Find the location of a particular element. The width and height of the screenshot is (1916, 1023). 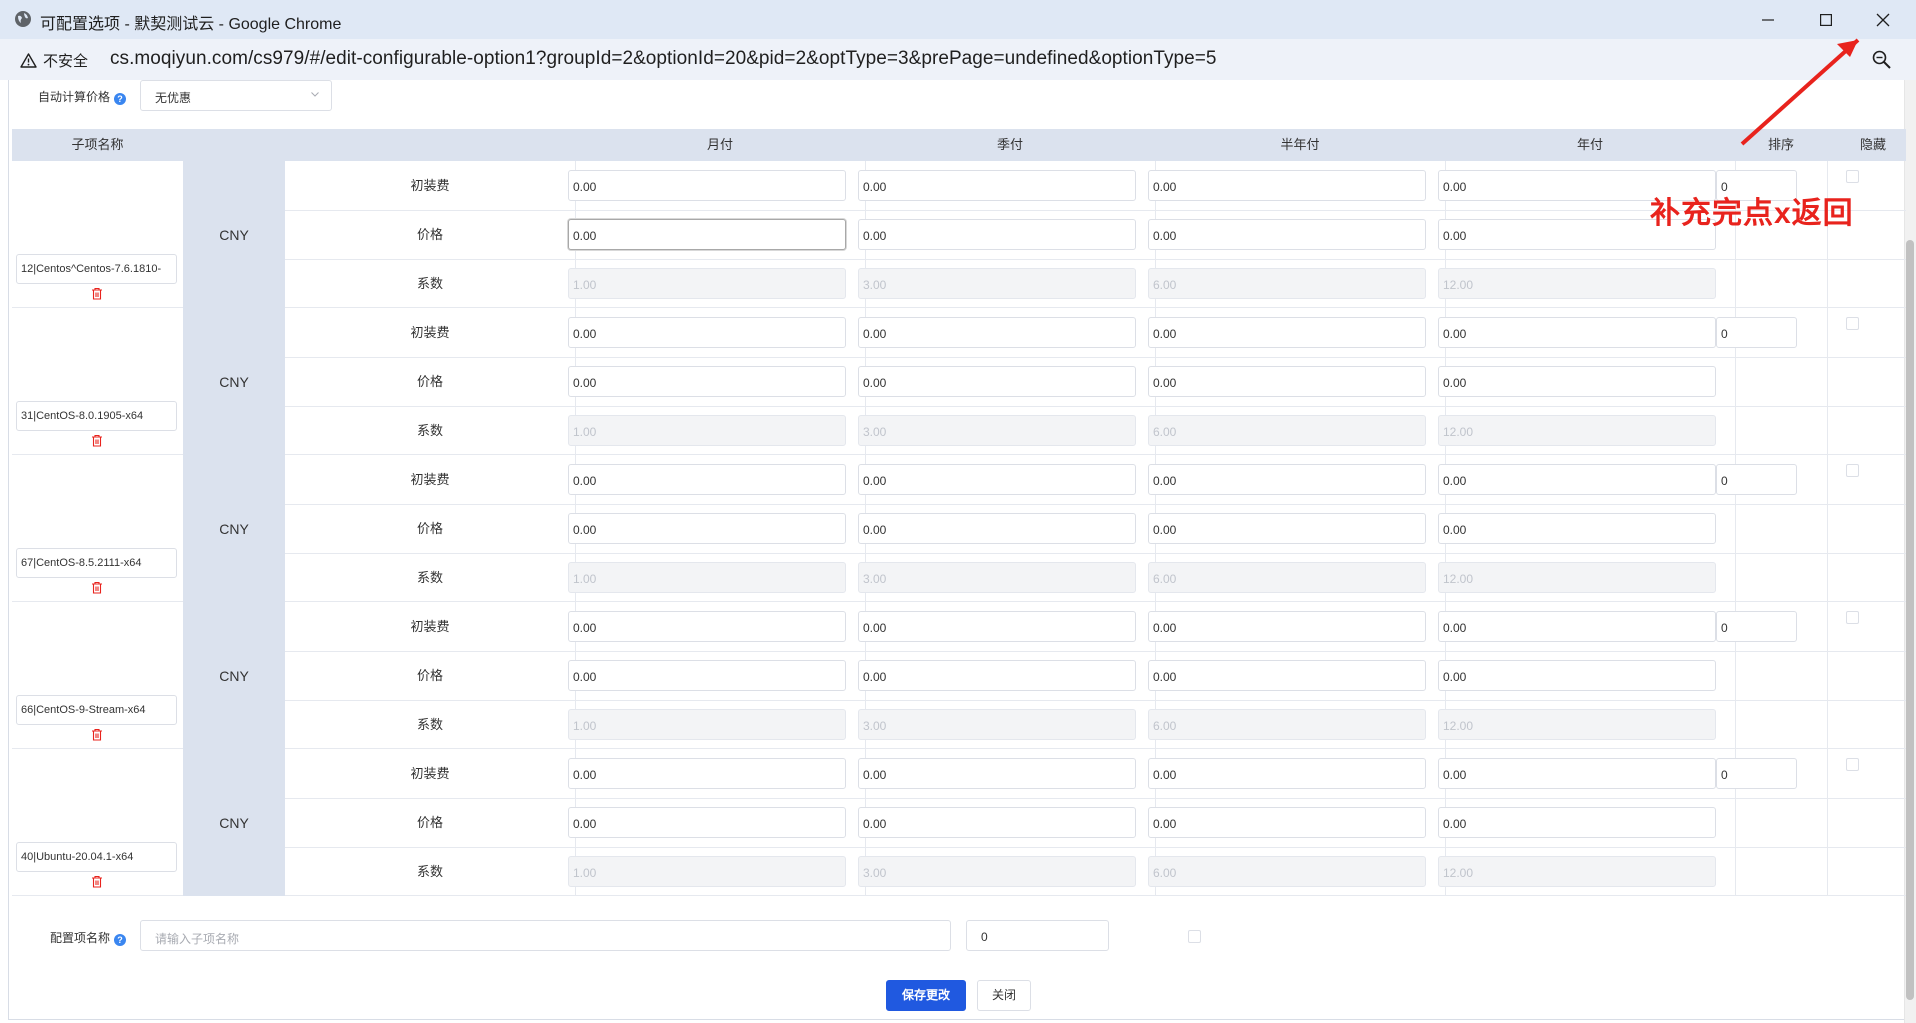

table-header: 子项名称 月付 季付 半年付 年付 排序 隐藏 is located at coordinates (959, 145).